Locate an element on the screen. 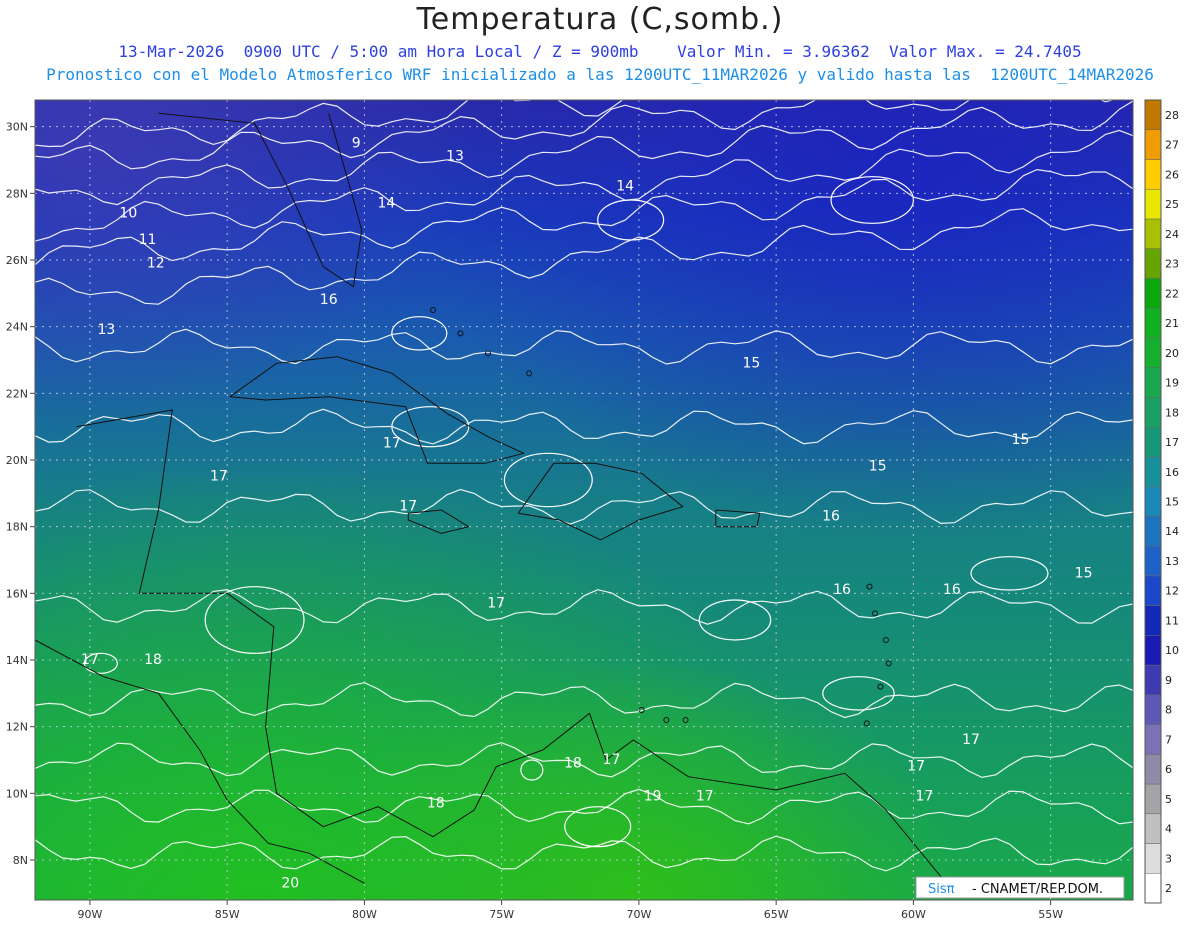 The height and width of the screenshot is (927, 1200). colorbar-label: 25 is located at coordinates (1172, 204).